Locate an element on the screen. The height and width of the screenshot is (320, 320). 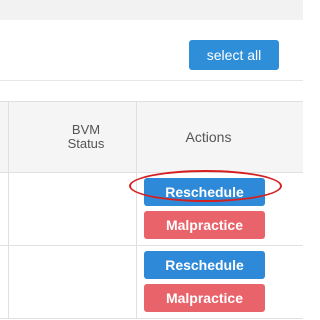
top-strip is located at coordinates (151, 10).